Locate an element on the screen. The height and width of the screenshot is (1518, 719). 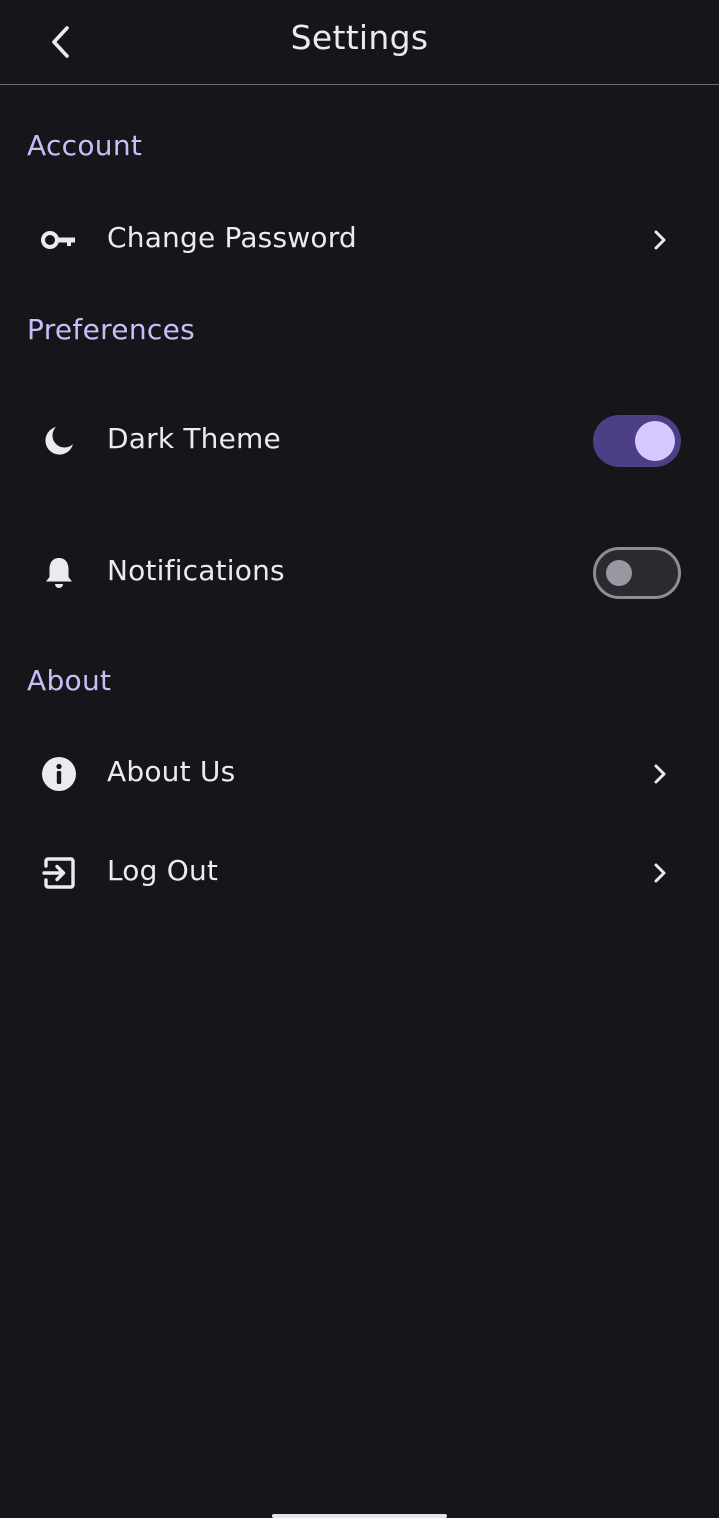
notifications-label: Notifications is located at coordinates (196, 570).